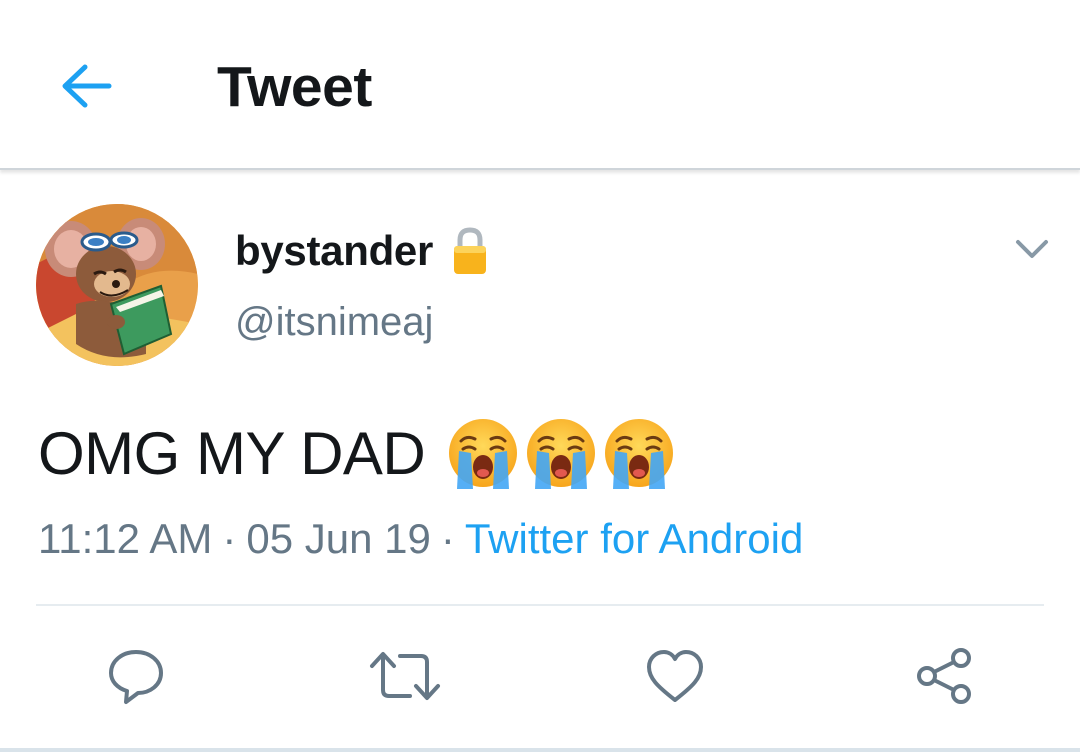  I want to click on display-name: bystander, so click(334, 250).